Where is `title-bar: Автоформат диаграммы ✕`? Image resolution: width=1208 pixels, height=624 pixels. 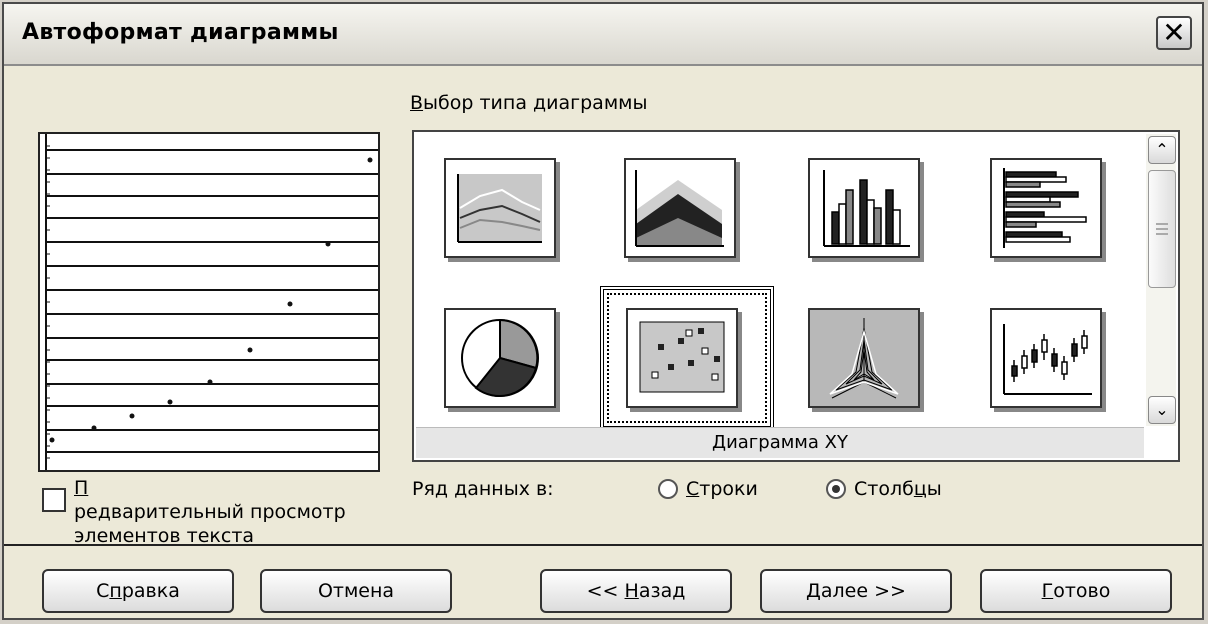
title-bar: Автоформат диаграммы ✕ is located at coordinates (603, 35).